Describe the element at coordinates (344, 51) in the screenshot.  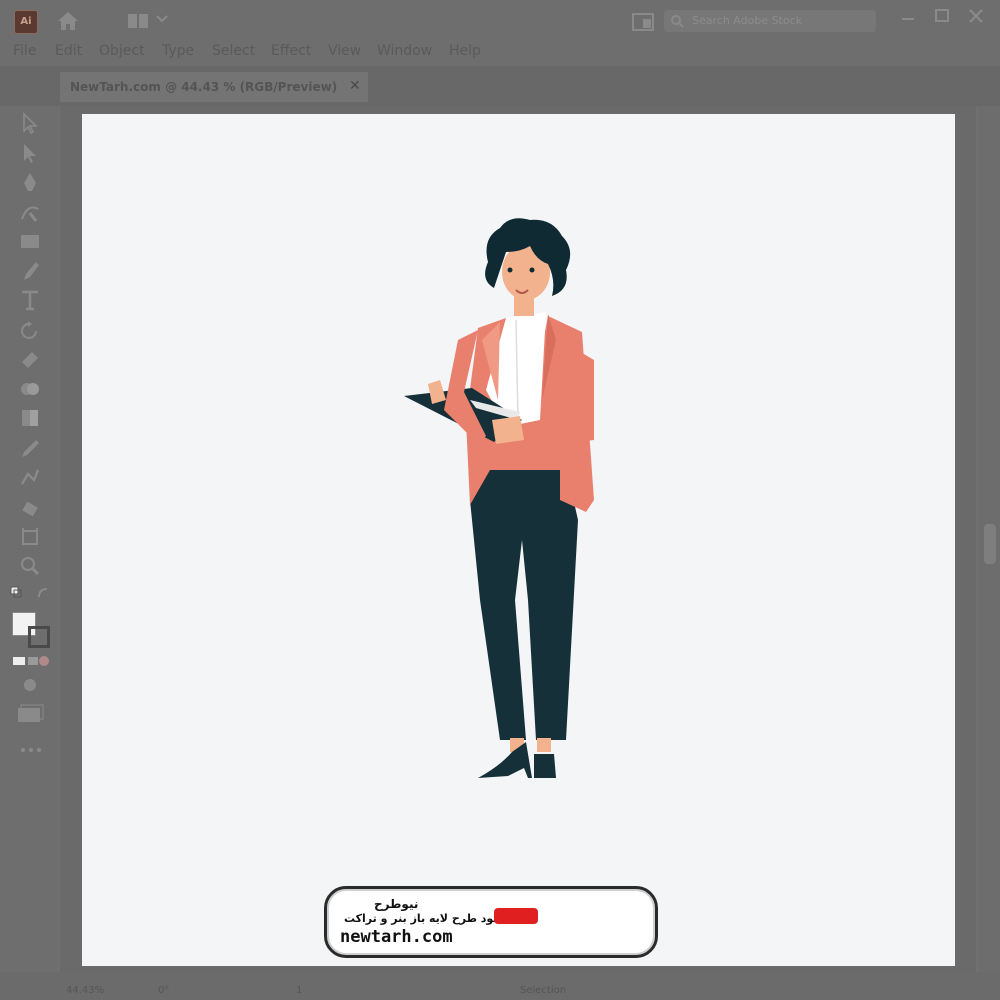
I see `menu-view: View` at that location.